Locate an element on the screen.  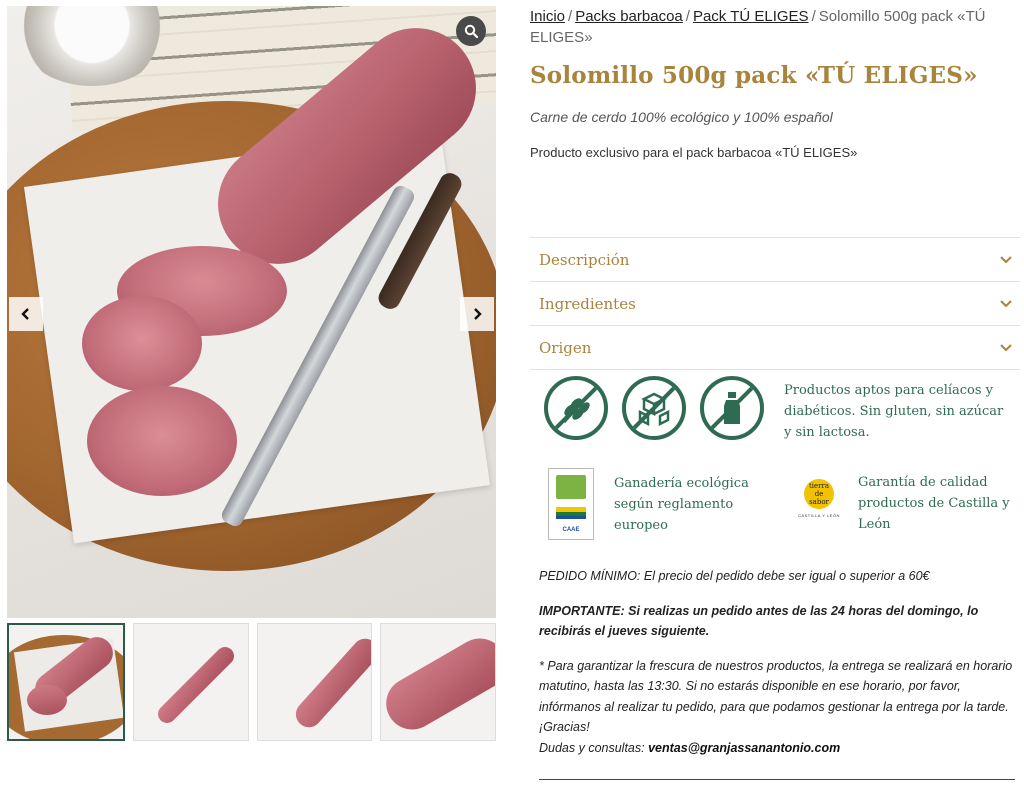
accordion-label: Origen is located at coordinates (565, 347).